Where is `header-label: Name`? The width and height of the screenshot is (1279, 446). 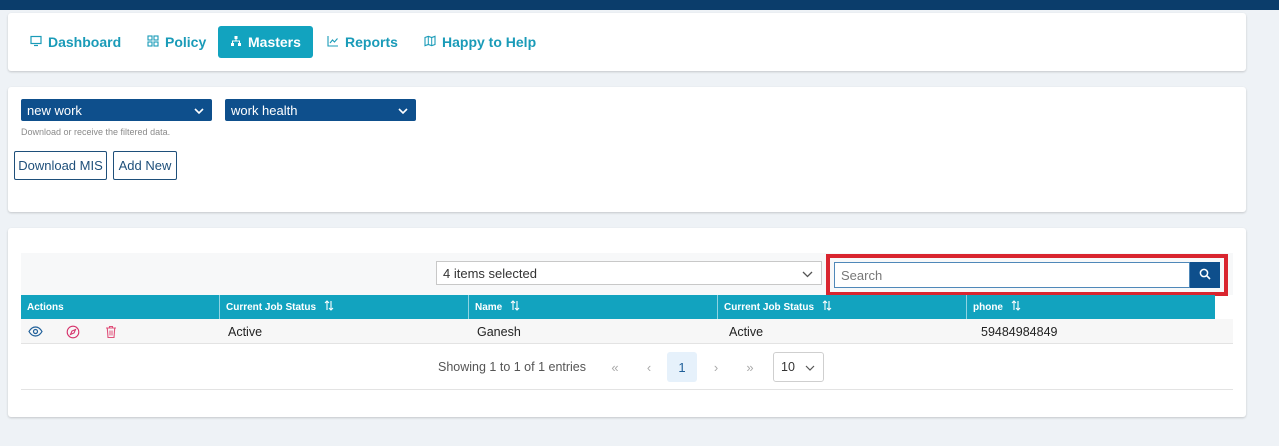
header-label: Name is located at coordinates (489, 307).